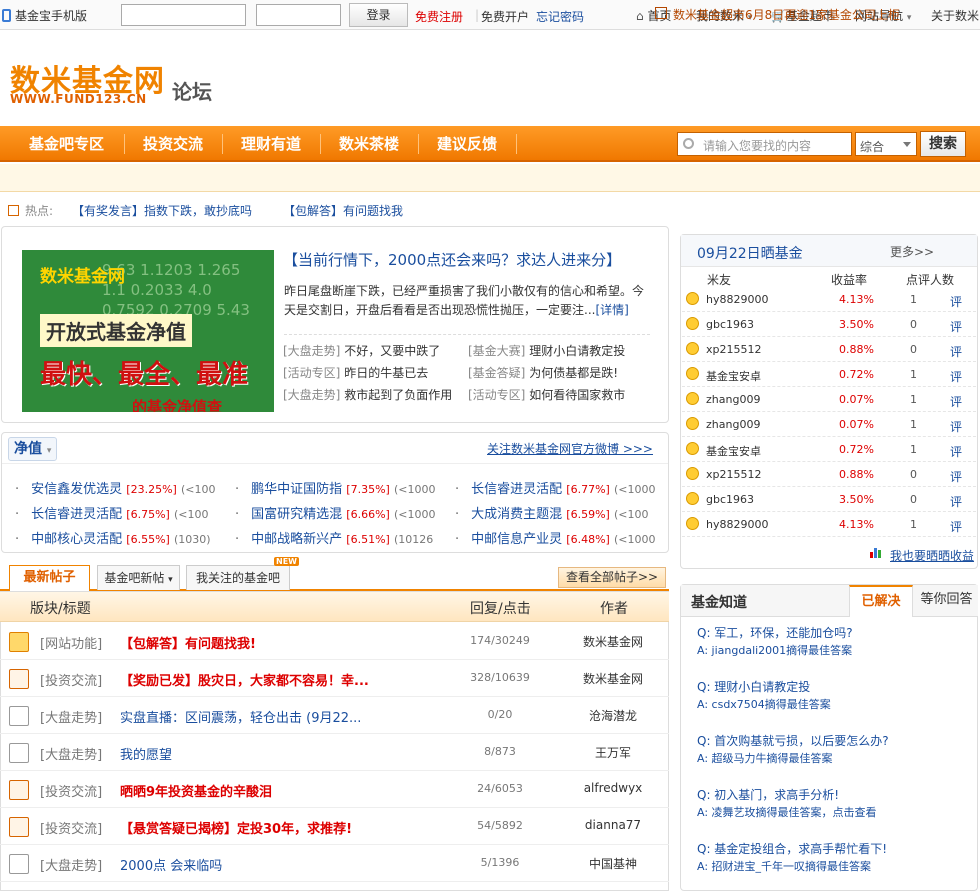 Image resolution: width=980 pixels, height=891 pixels. What do you see at coordinates (505, 16) in the screenshot?
I see `open-account-link: 免费开户` at bounding box center [505, 16].